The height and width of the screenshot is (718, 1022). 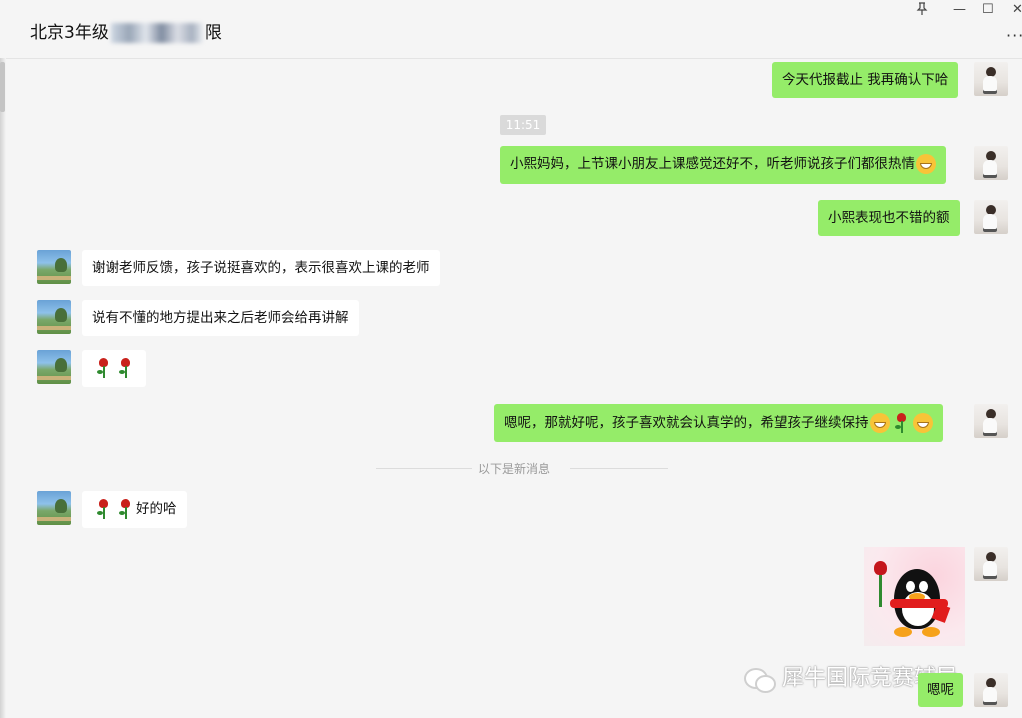 I want to click on minimize-button: —, so click(x=959, y=9).